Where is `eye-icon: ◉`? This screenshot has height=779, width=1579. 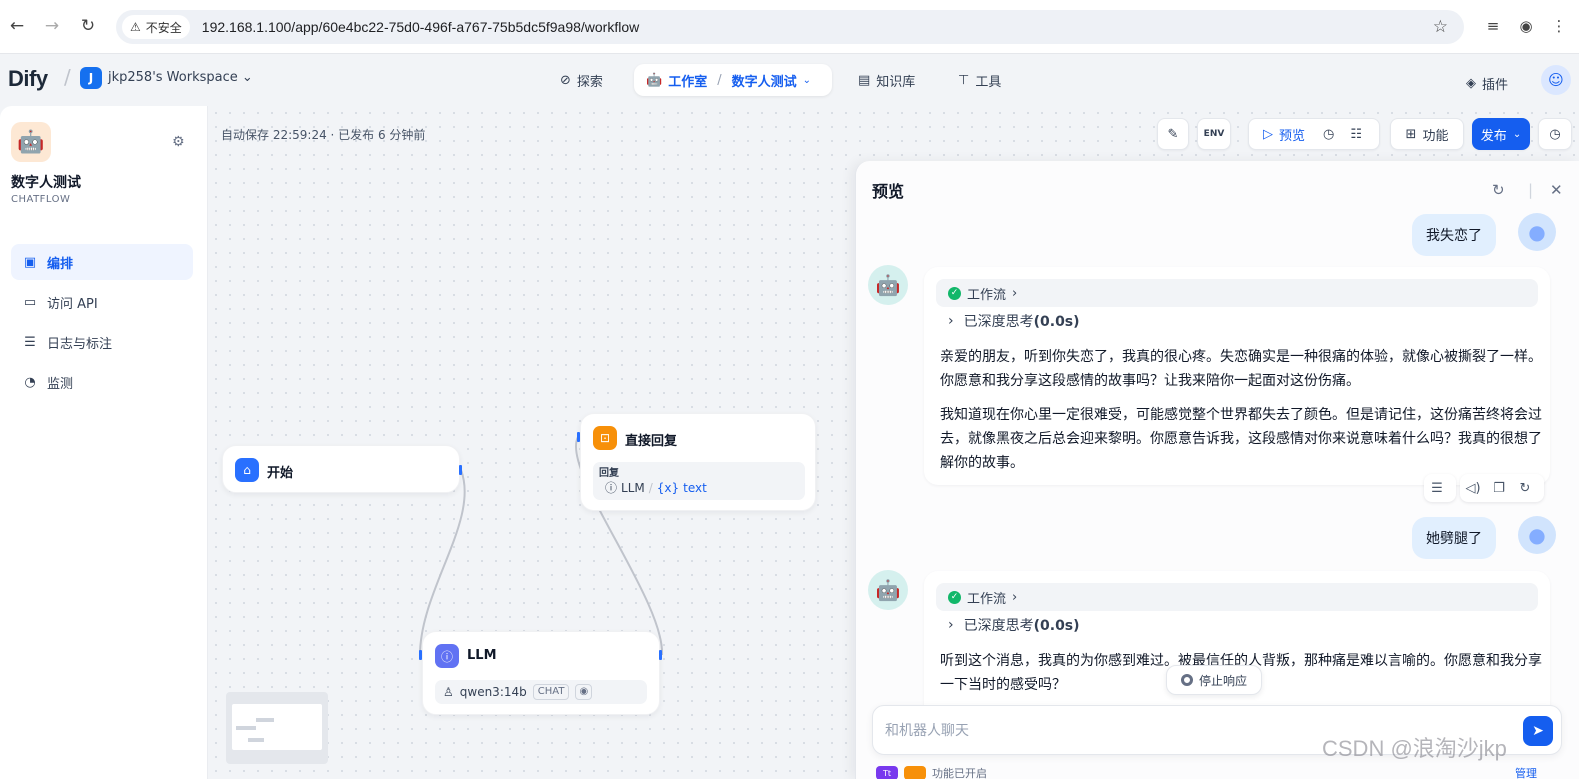
eye-icon: ◉ is located at coordinates (584, 692).